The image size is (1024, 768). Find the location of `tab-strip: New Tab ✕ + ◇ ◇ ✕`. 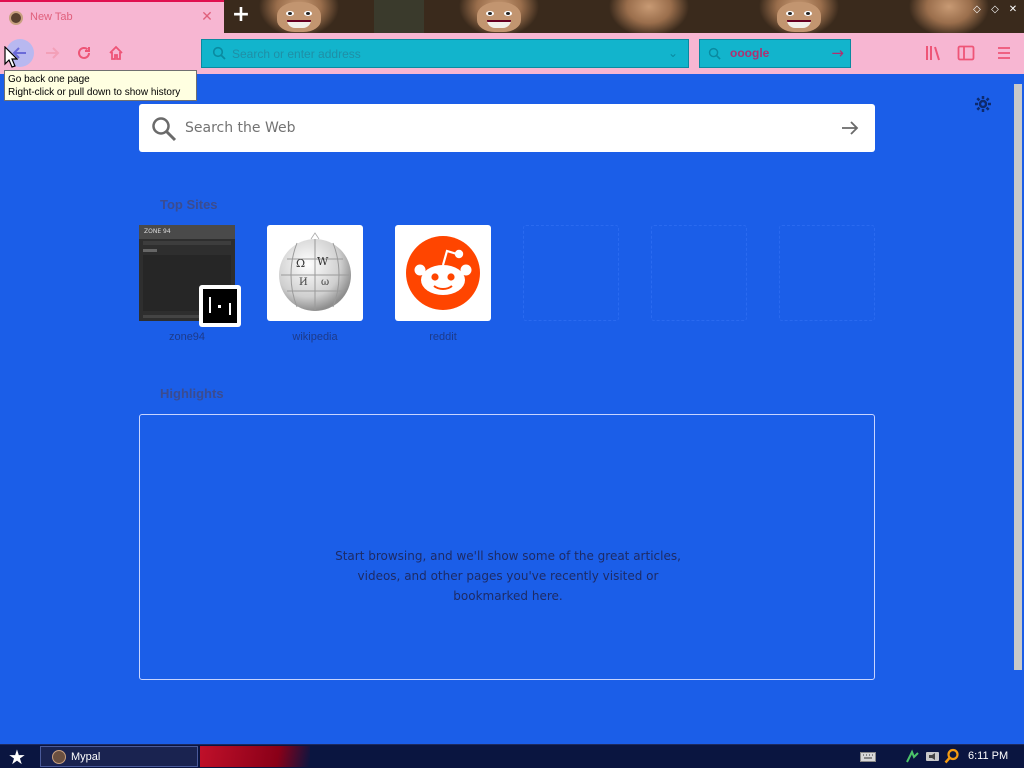

tab-strip: New Tab ✕ + ◇ ◇ ✕ is located at coordinates (512, 16).